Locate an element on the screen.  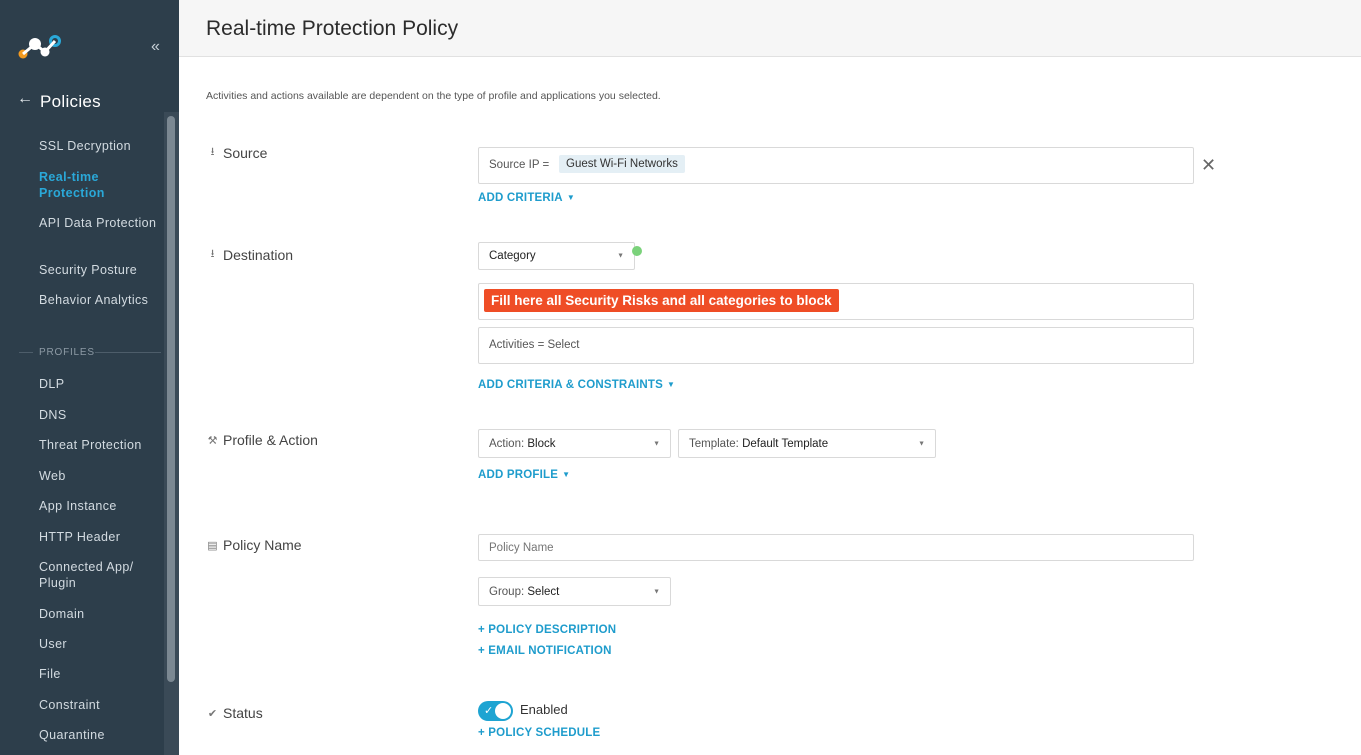
group-select: Group: Select ▼ is located at coordinates (574, 591).